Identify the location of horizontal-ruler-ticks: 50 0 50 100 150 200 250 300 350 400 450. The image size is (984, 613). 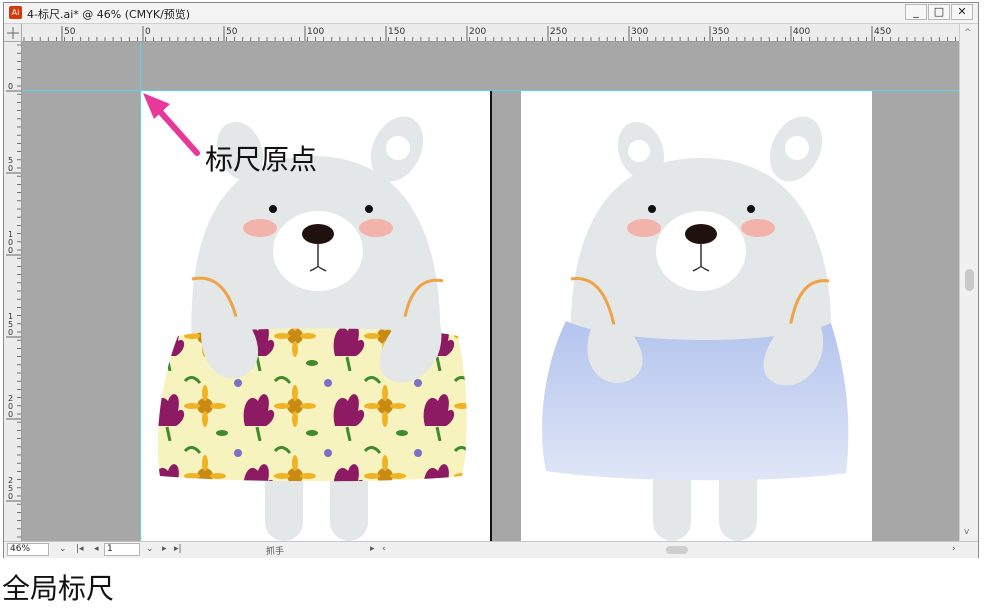
(489, 33).